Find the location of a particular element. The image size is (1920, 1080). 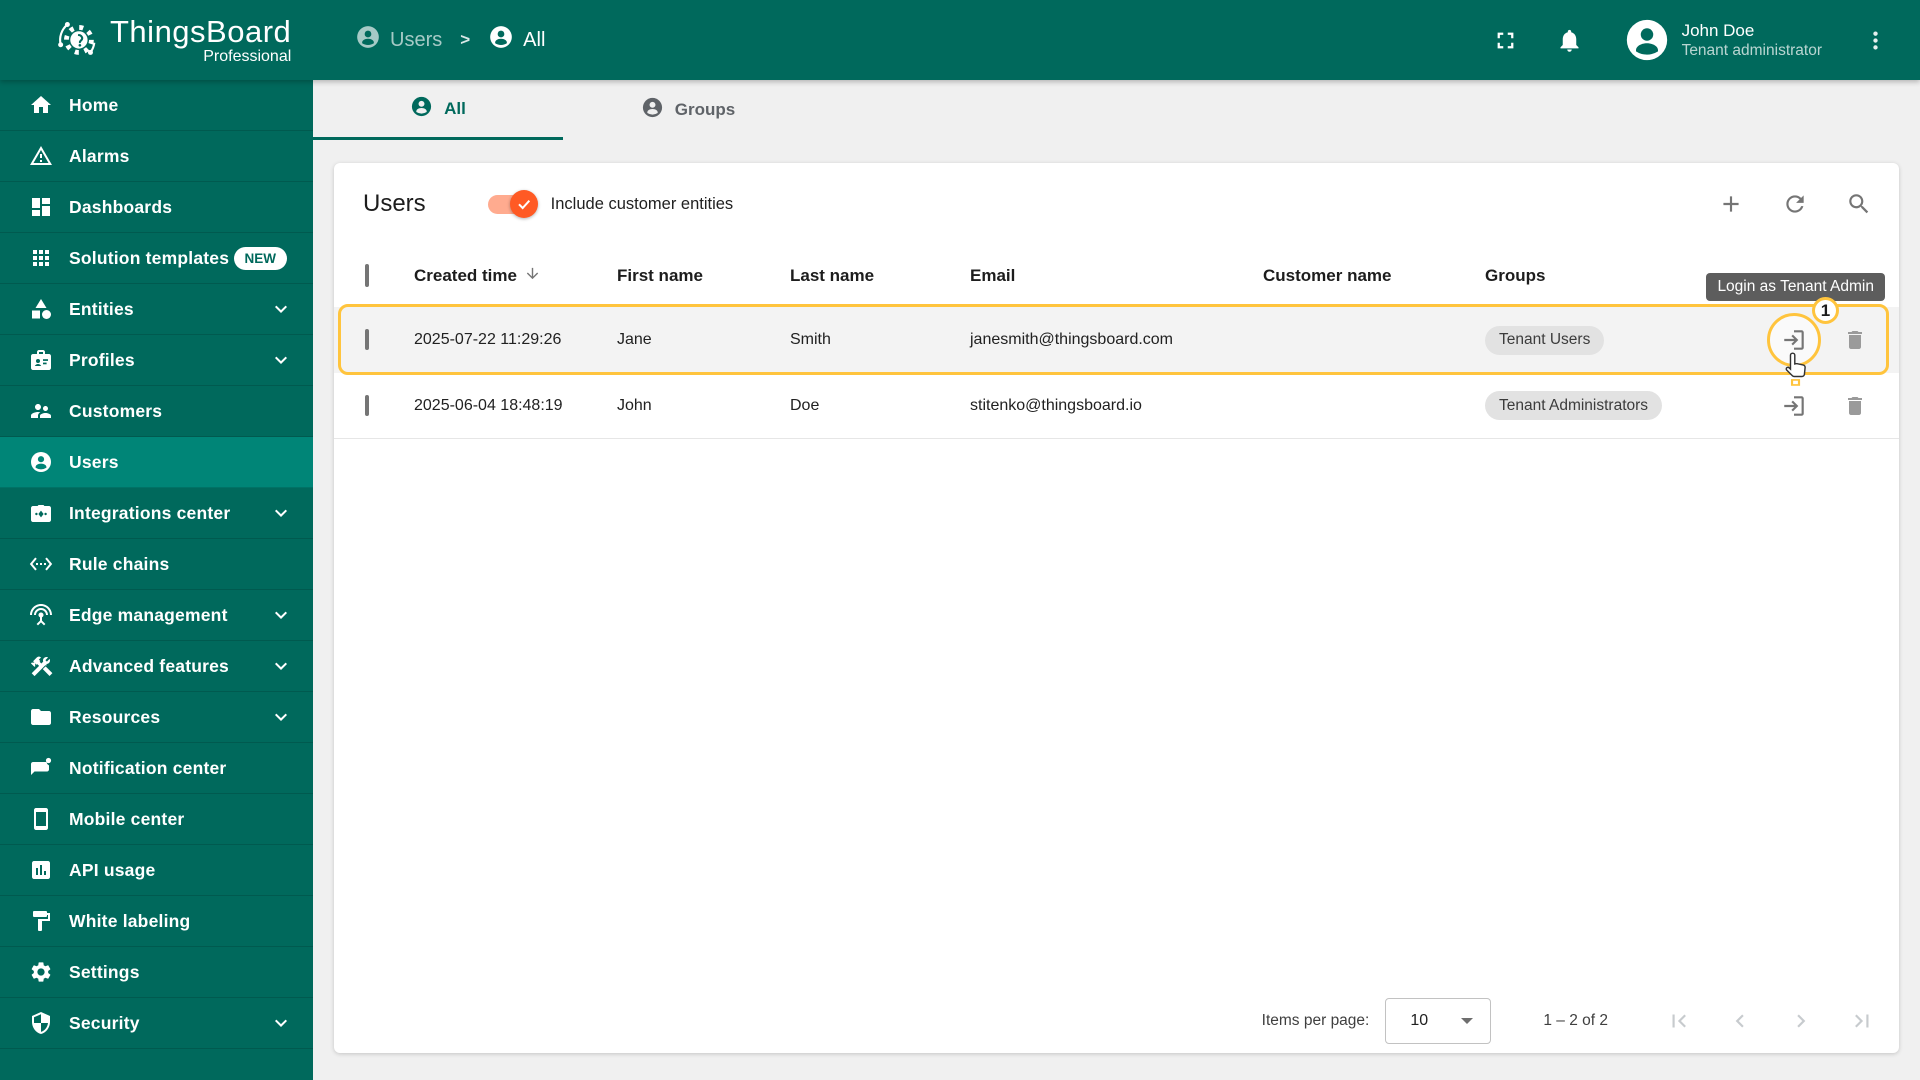

select-caret-icon is located at coordinates (1467, 1021).